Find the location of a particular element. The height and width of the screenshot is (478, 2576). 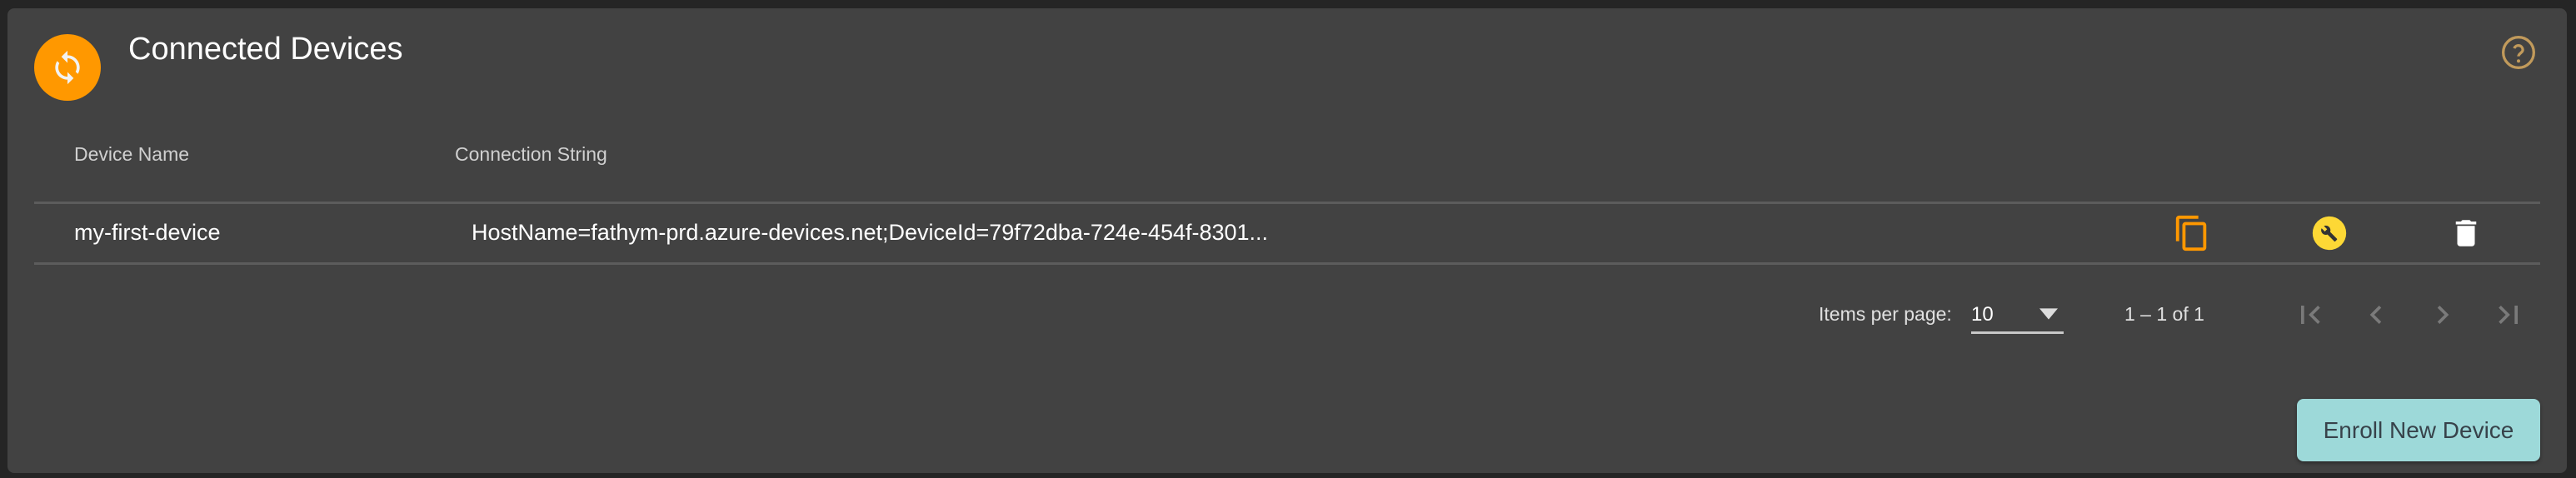

items-per-page-value: 10 is located at coordinates (1982, 315).